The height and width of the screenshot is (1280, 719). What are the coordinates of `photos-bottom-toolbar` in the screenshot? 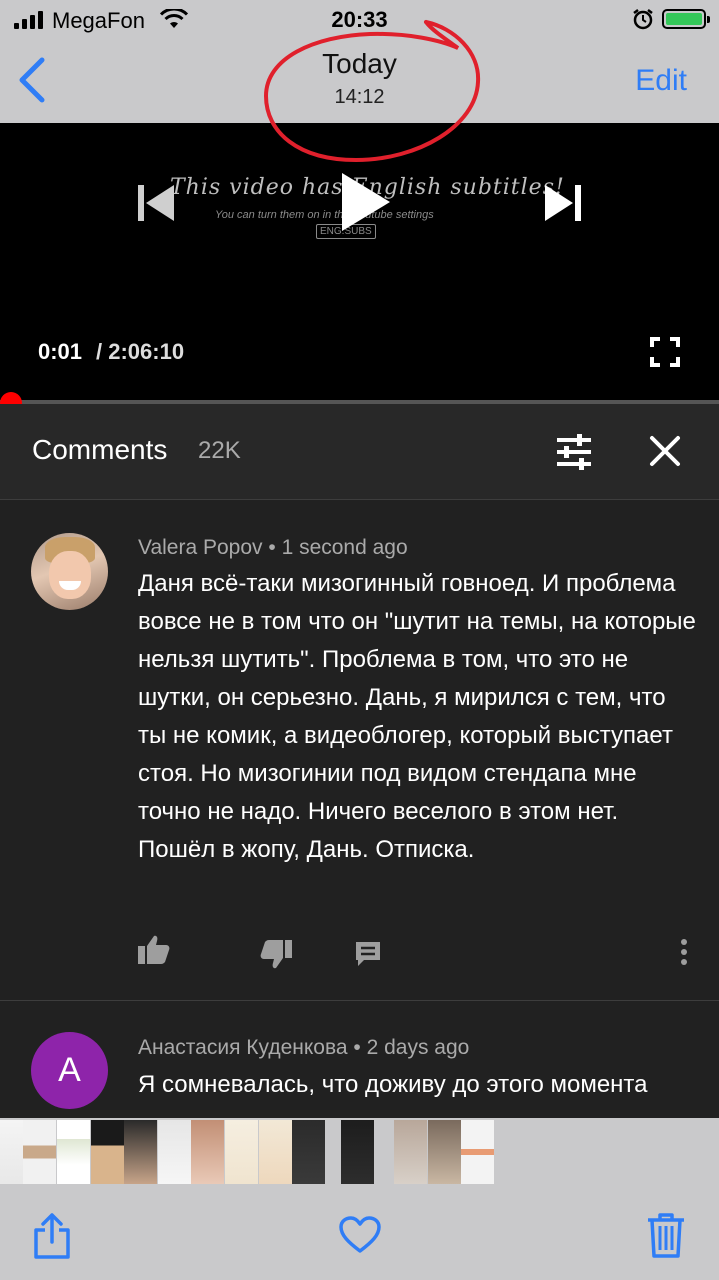 It's located at (359, 1233).